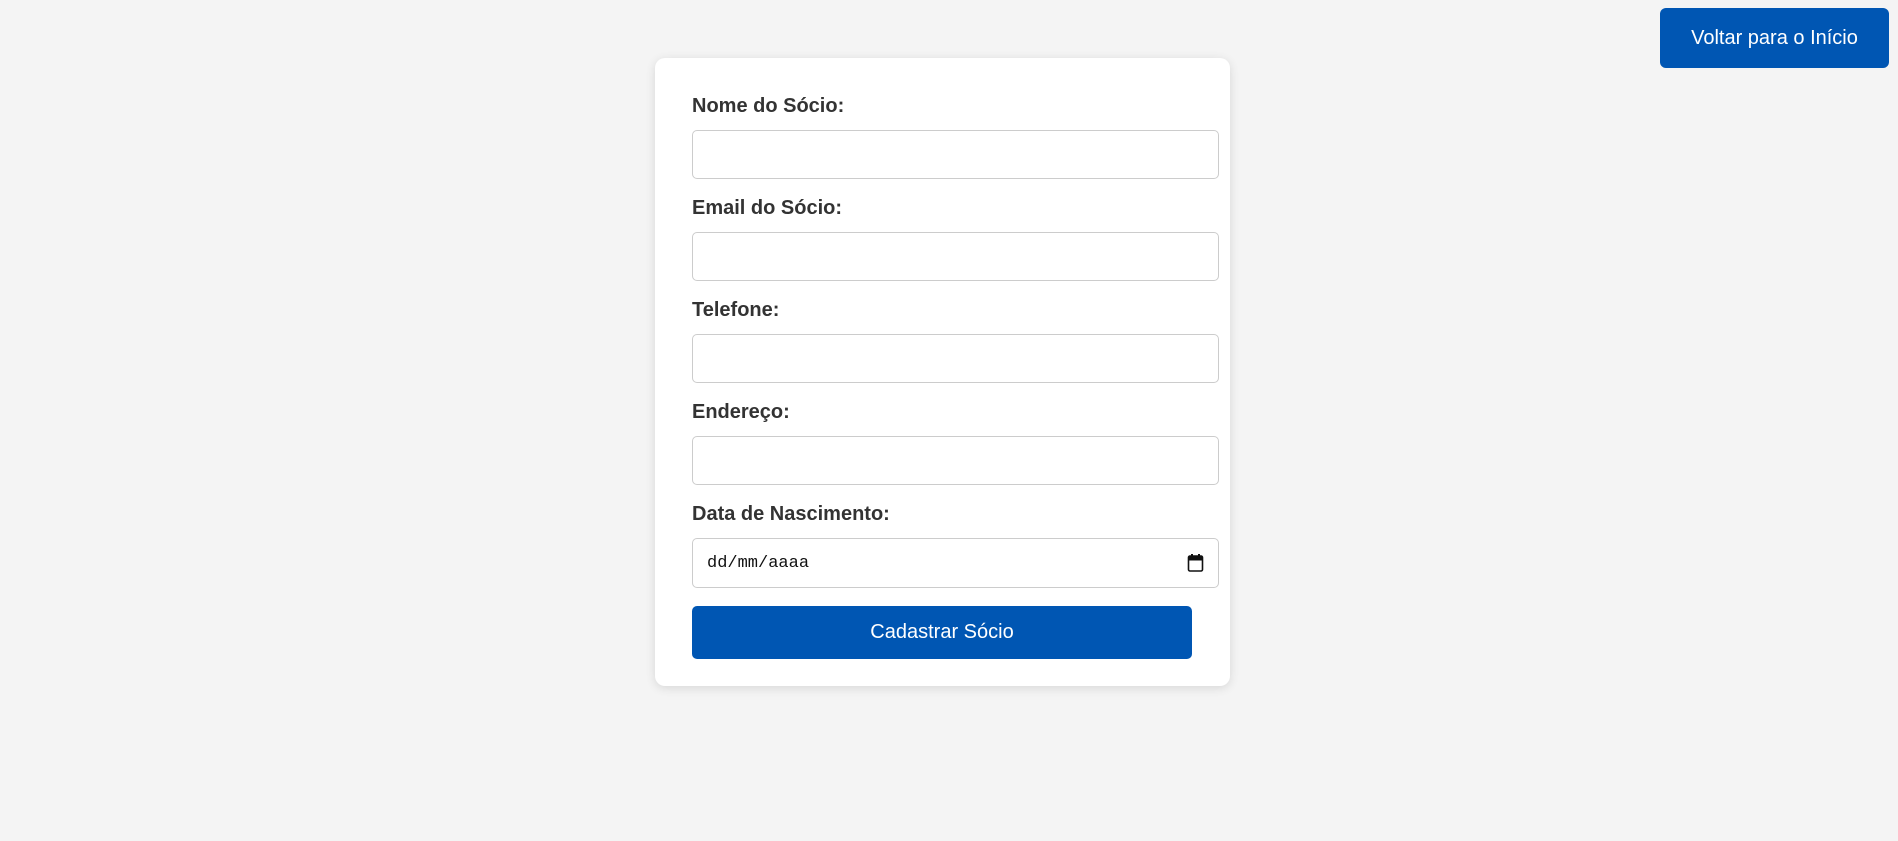 This screenshot has height=841, width=1898. What do you see at coordinates (741, 412) in the screenshot?
I see `address-label: Endereço:` at bounding box center [741, 412].